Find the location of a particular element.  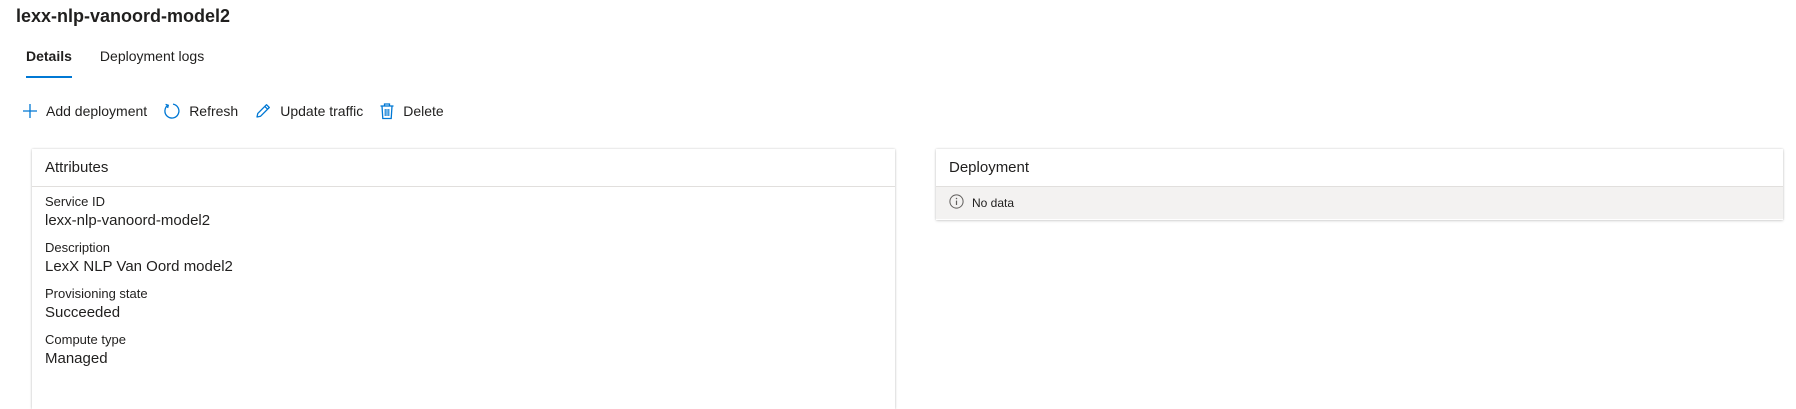

attribute-label: Service ID is located at coordinates (75, 201).